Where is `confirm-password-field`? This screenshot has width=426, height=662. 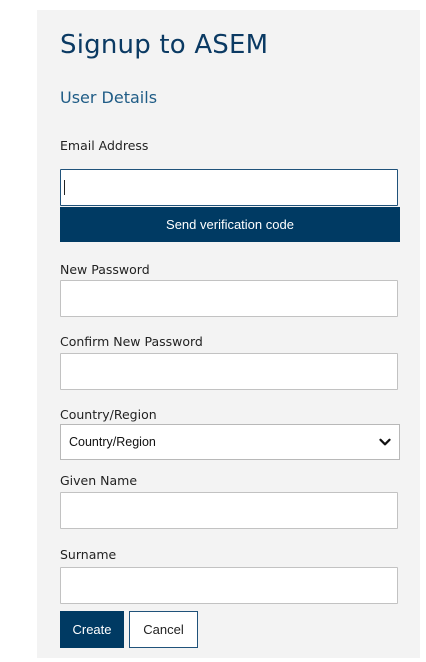
confirm-password-field is located at coordinates (229, 371).